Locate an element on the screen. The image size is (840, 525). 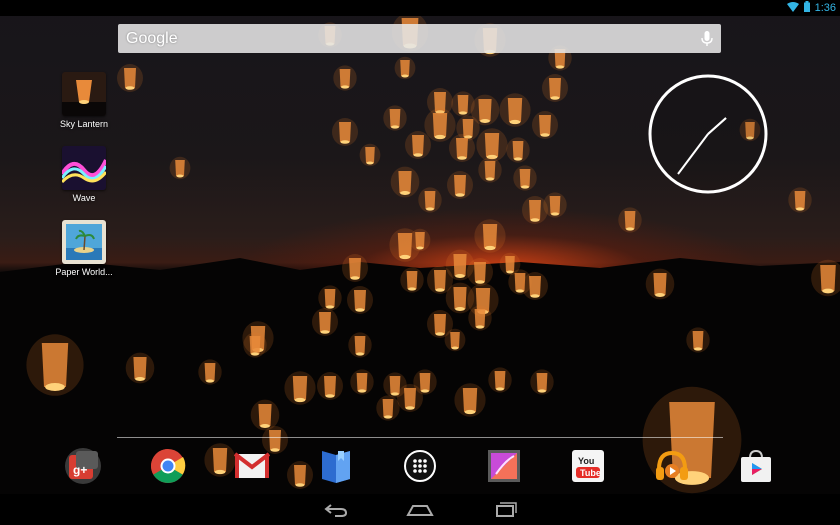
gallery-icon is located at coordinates (504, 466).